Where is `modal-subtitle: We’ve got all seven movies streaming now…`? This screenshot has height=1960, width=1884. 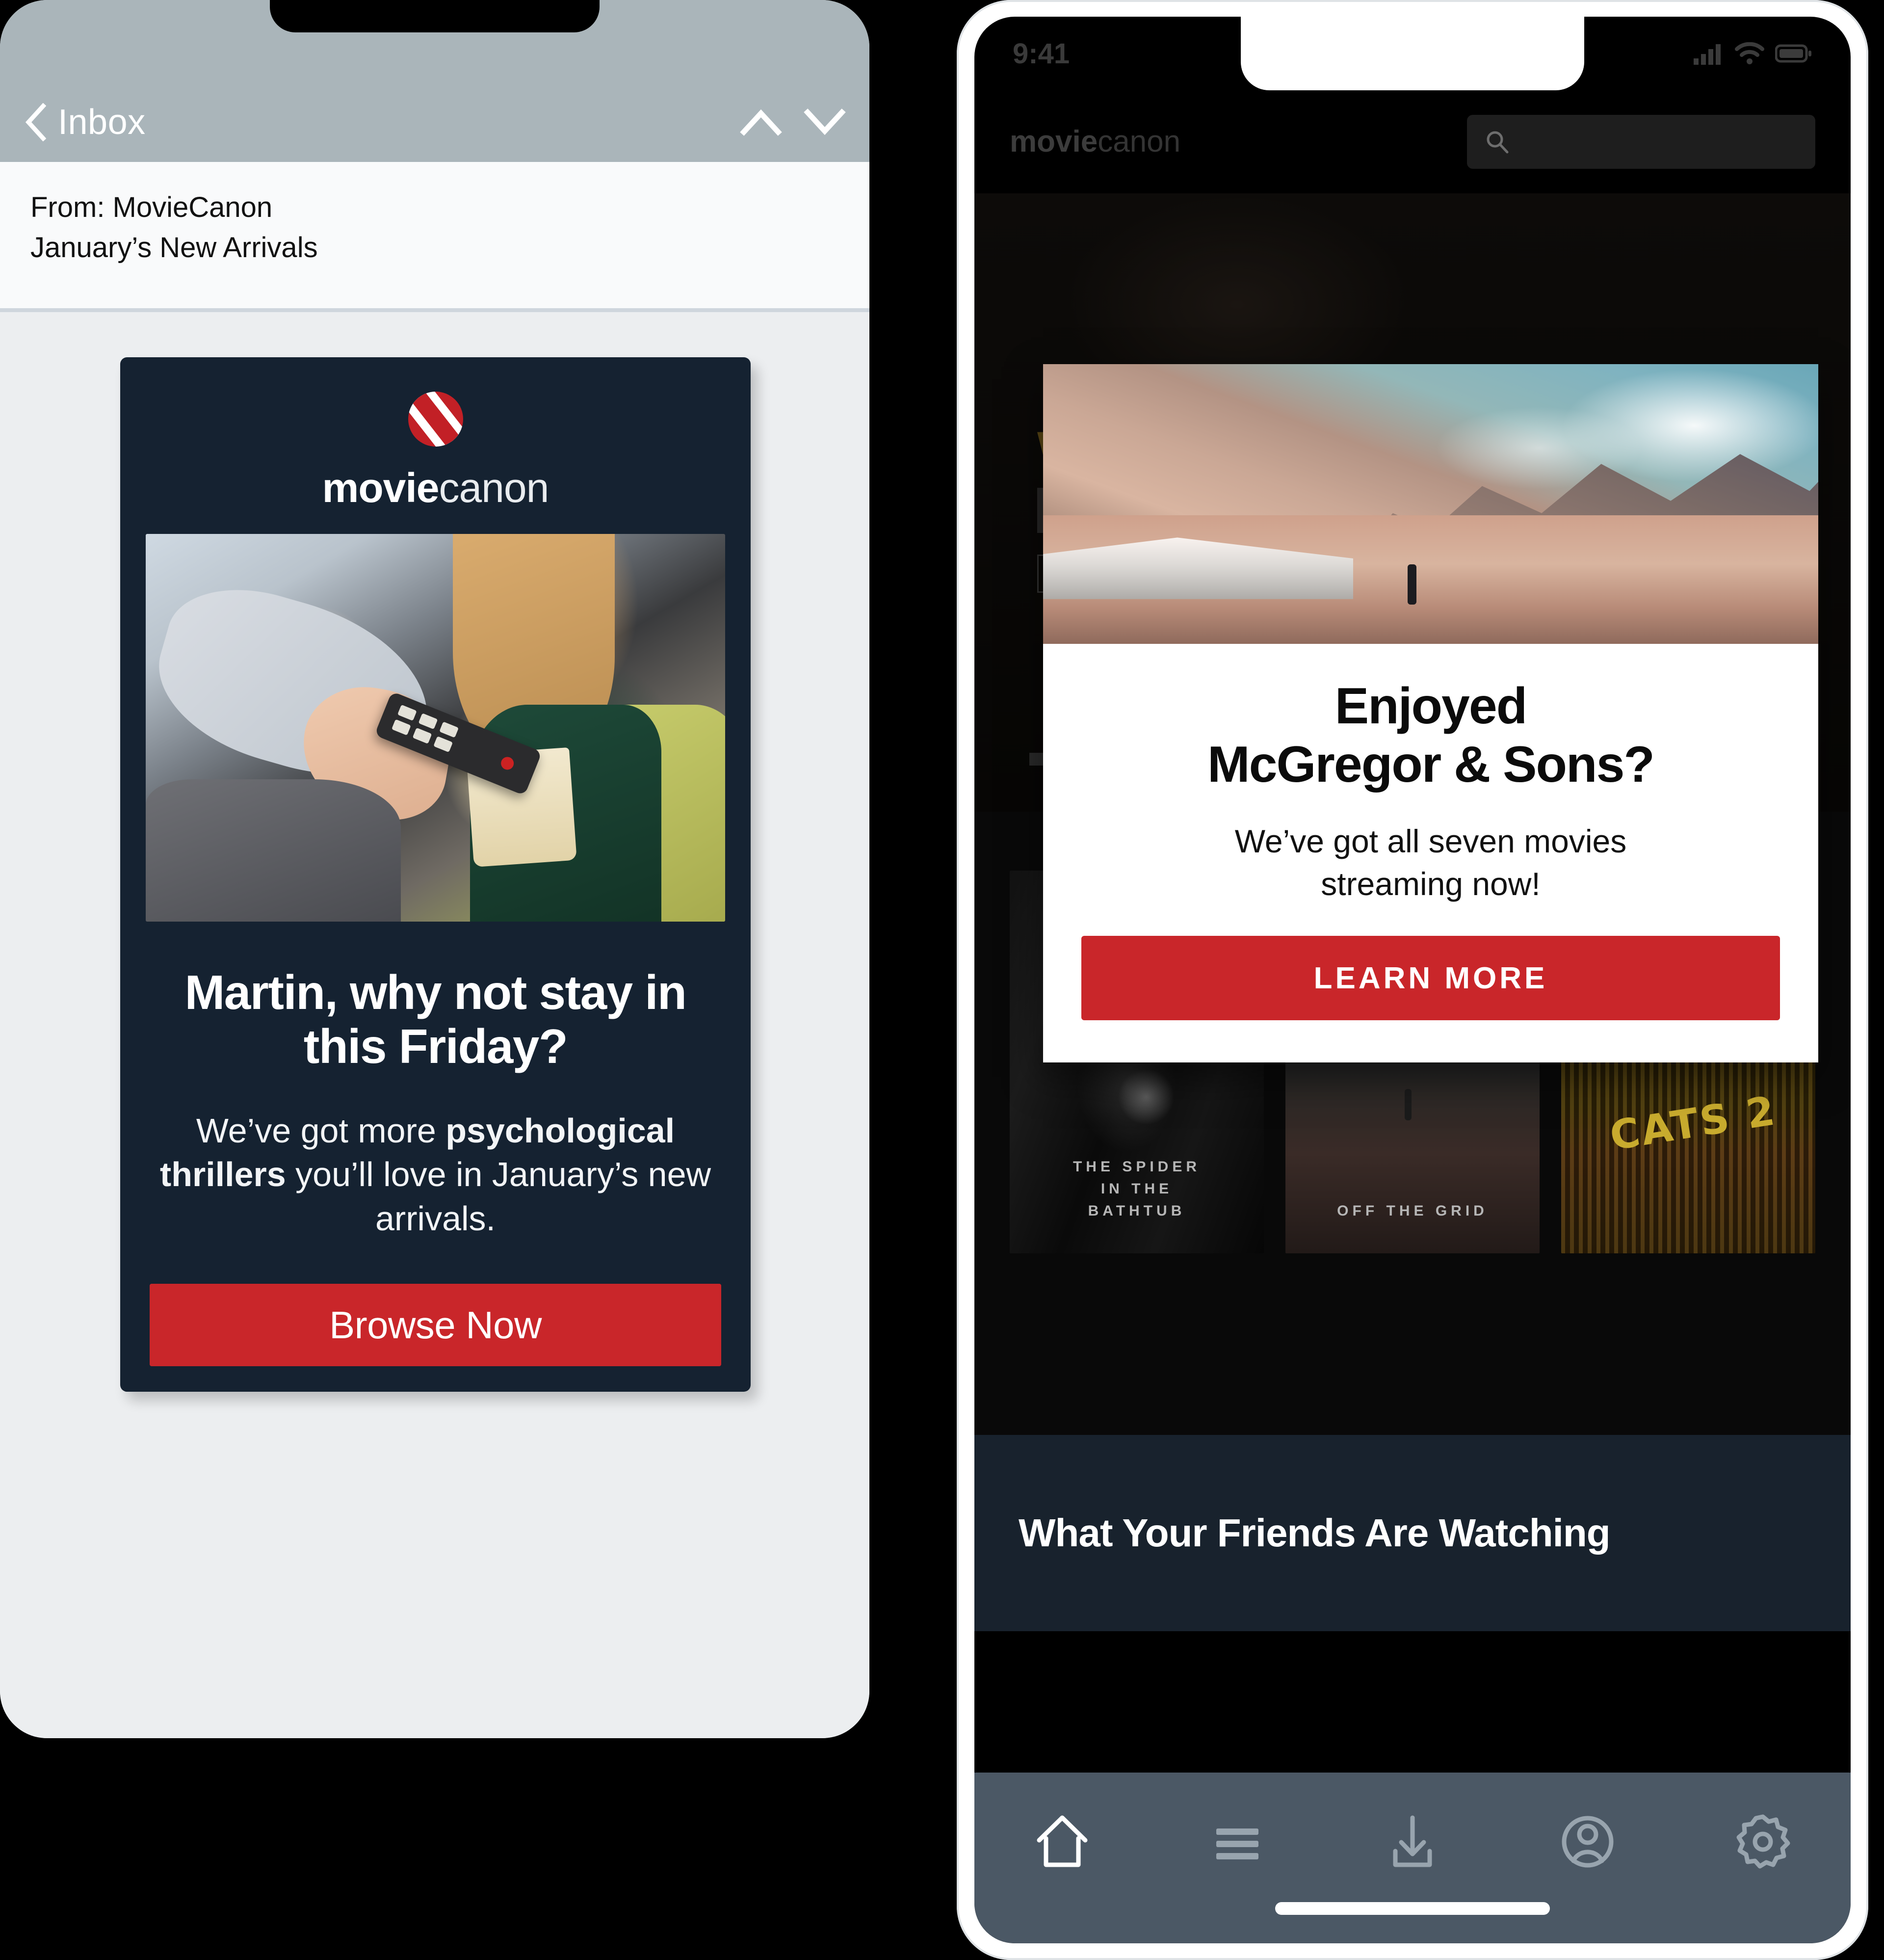 modal-subtitle: We’ve got all seven movies streaming now… is located at coordinates (1430, 862).